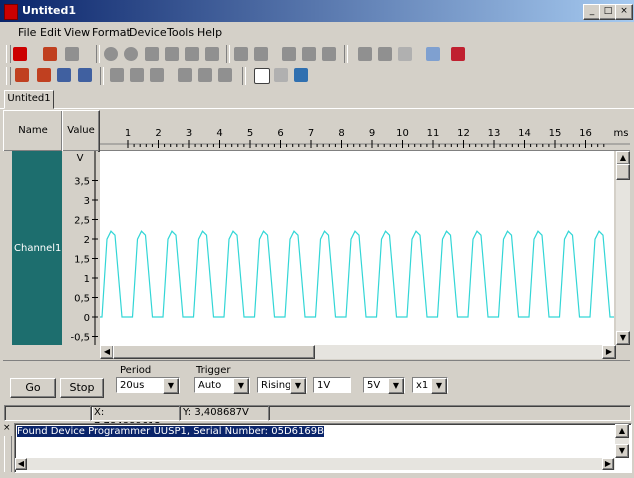 The width and height of the screenshot is (634, 478). I want to click on y-axis: V 3,5 3 2,5 2 1,5 1 0,5 0 -0,5, so click(80, 248).